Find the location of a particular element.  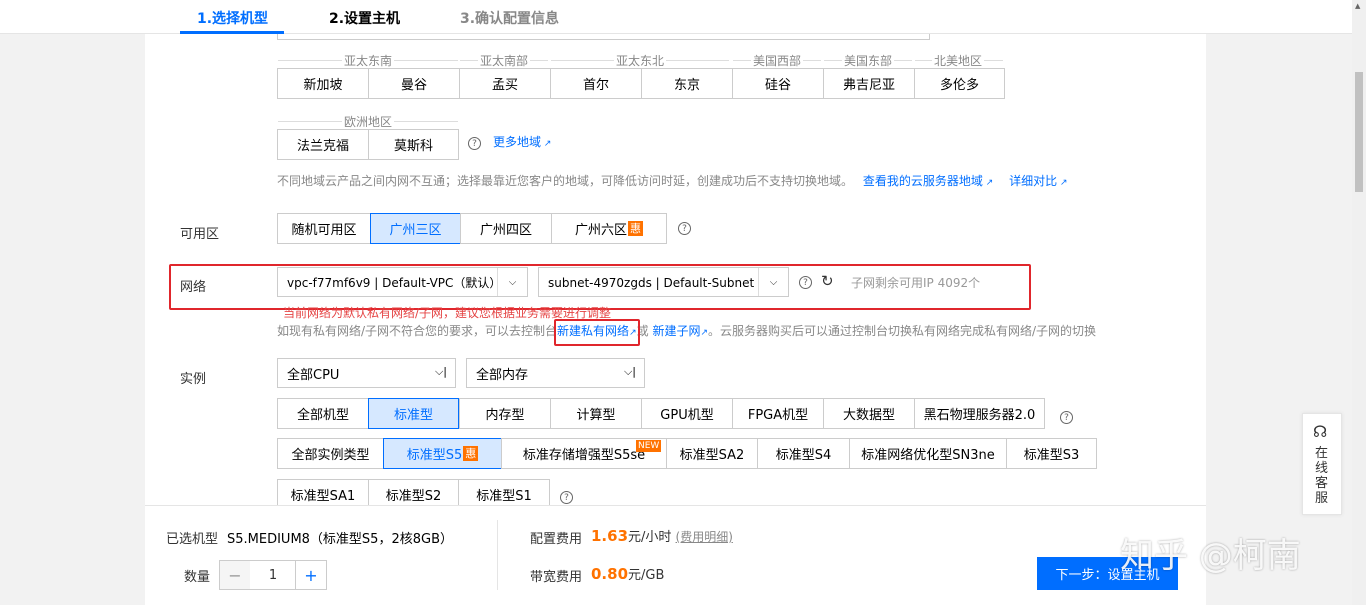

region-bangkok: 曼谷 is located at coordinates (414, 83).